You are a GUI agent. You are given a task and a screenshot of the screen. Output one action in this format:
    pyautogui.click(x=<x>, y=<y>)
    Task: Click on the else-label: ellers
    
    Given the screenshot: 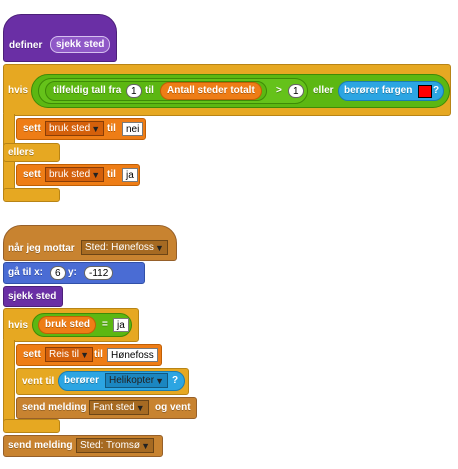 What is the action you would take?
    pyautogui.click(x=21, y=152)
    